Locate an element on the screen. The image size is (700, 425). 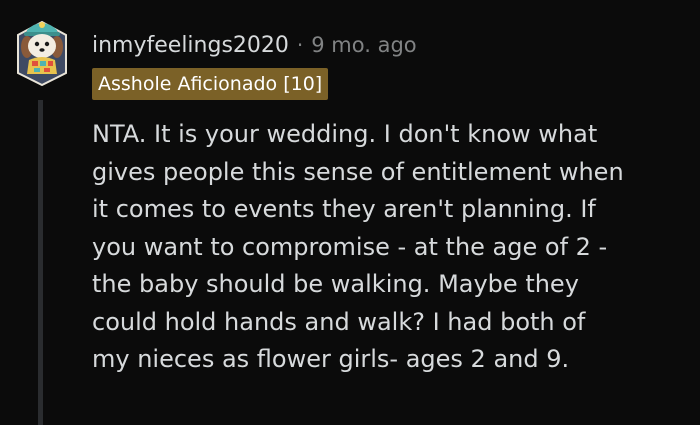
username-link: inmyfeelings2020 is located at coordinates (190, 45).